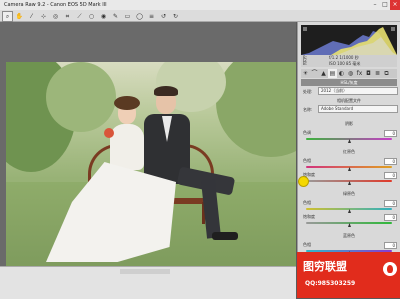 This screenshot has width=400, height=299. I want to click on straighten-tool-icon: ⟋, so click(79, 16).